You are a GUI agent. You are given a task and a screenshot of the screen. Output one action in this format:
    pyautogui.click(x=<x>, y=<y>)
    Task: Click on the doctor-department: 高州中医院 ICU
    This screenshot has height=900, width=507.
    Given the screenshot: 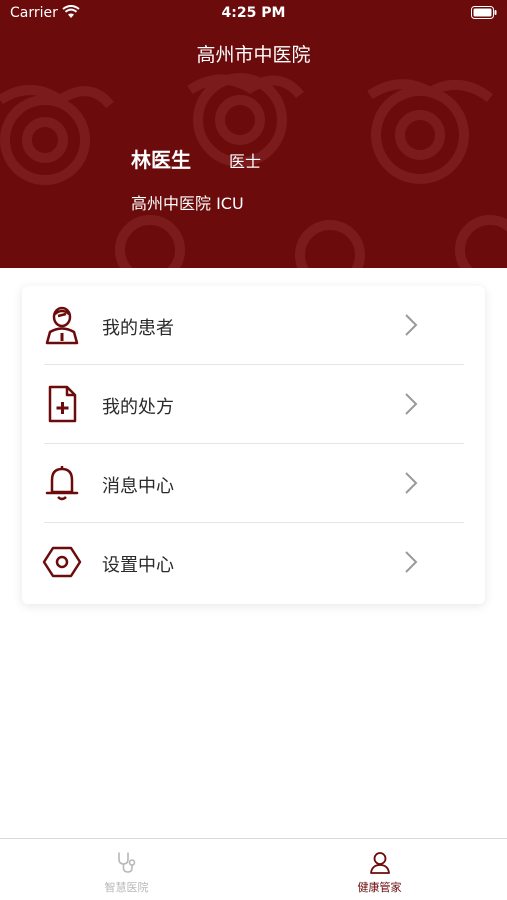 What is the action you would take?
    pyautogui.click(x=187, y=203)
    